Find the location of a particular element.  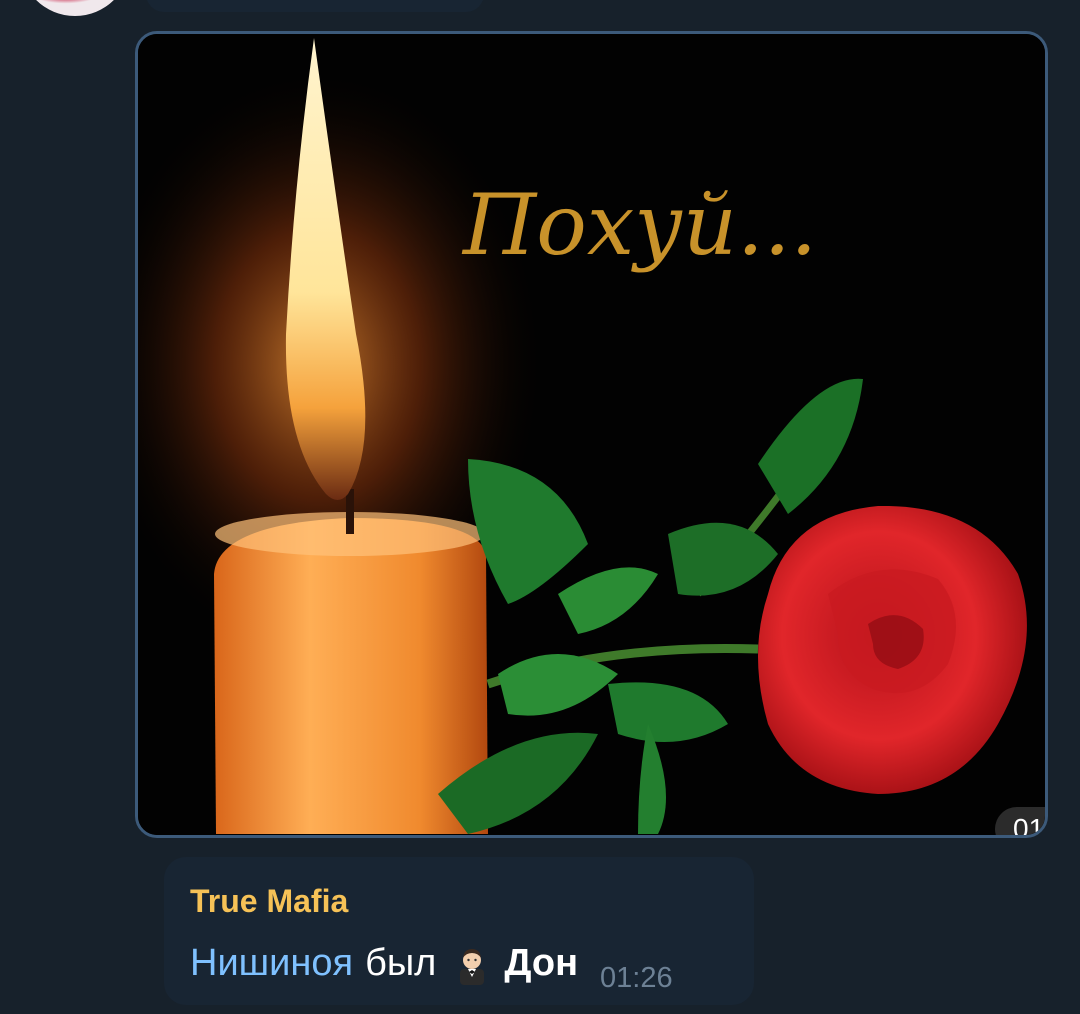

avatar is located at coordinates (75, 8).